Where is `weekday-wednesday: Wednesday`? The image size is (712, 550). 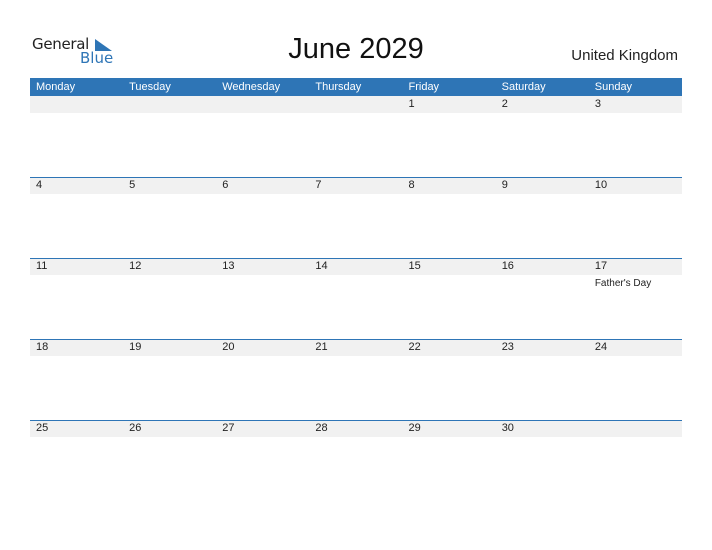
weekday-wednesday: Wednesday is located at coordinates (251, 87).